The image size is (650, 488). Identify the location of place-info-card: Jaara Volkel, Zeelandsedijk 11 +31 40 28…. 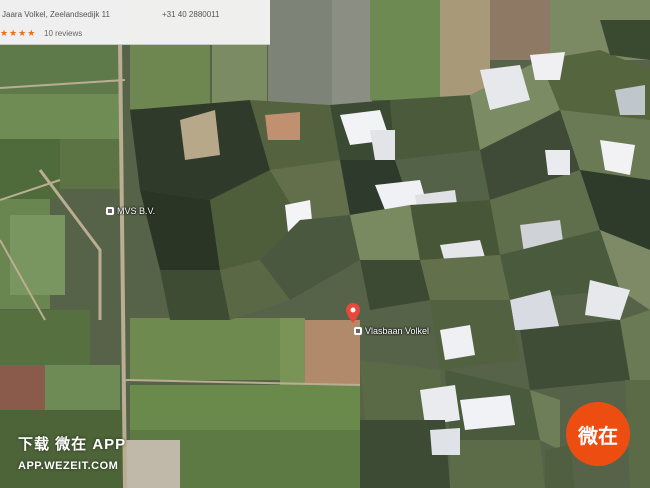
(135, 22).